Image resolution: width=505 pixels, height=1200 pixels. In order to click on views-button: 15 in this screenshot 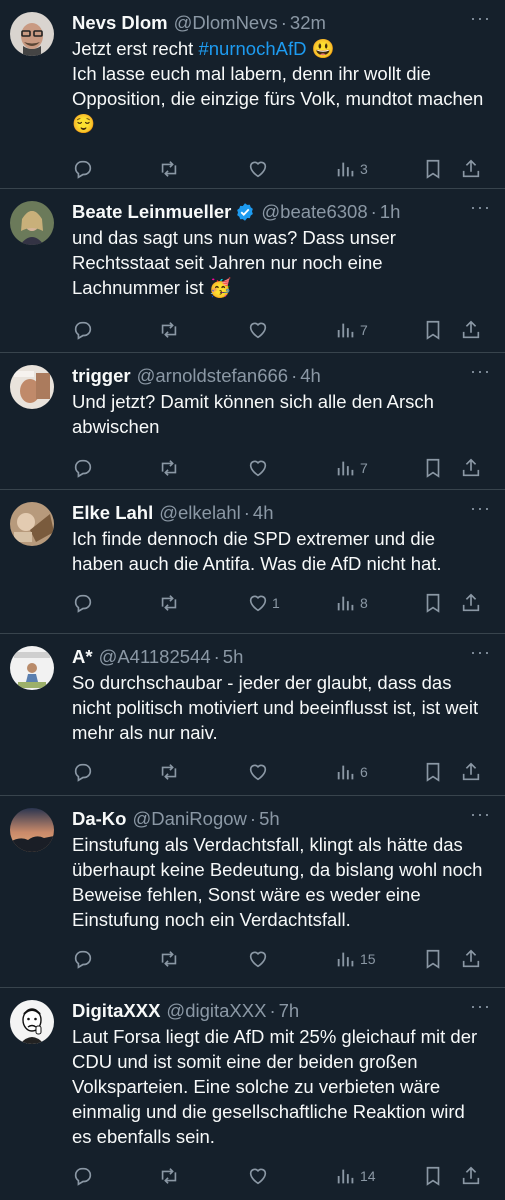, I will do `click(355, 959)`.